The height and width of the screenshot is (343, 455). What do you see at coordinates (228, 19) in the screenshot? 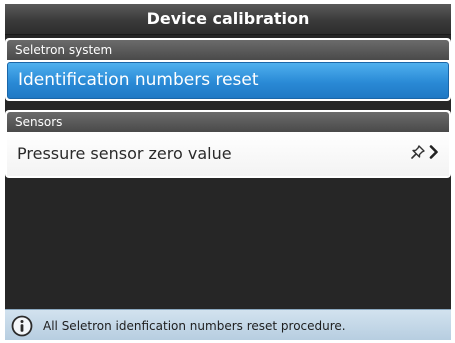
I see `window-title: Device calibration` at bounding box center [228, 19].